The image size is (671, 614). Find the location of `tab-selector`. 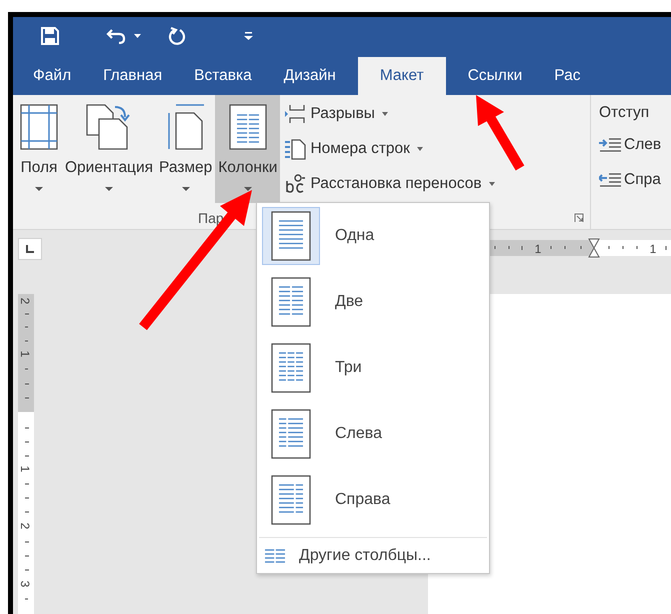

tab-selector is located at coordinates (30, 249).